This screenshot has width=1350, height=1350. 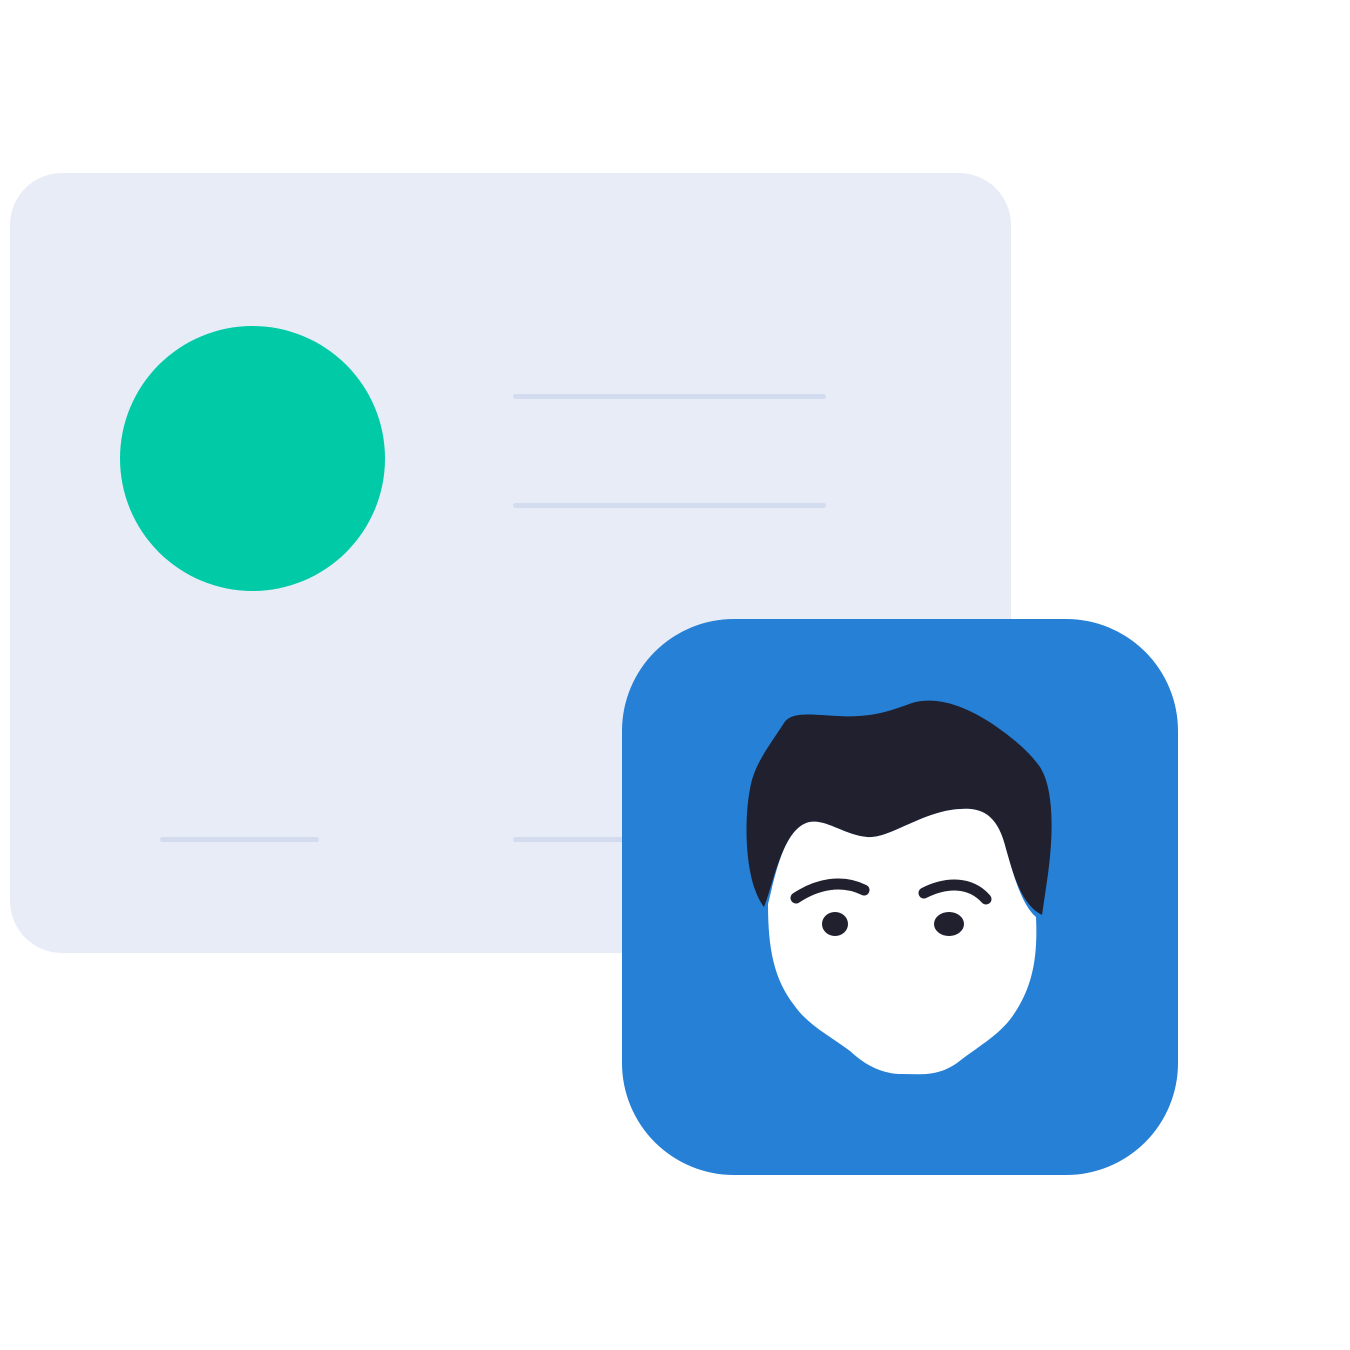 I want to click on right-eye-icon, so click(x=949, y=924).